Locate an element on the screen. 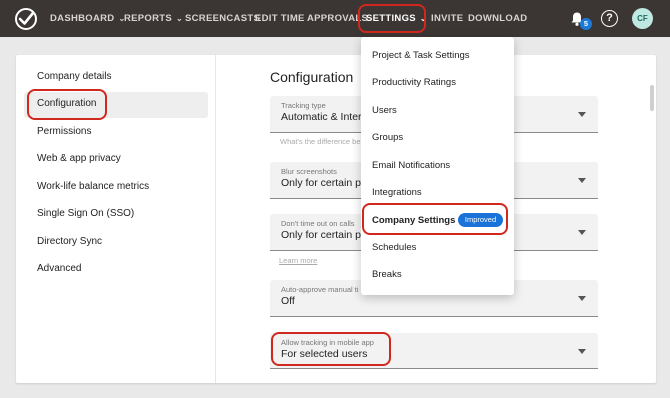  notification-badge: 5 is located at coordinates (586, 24).